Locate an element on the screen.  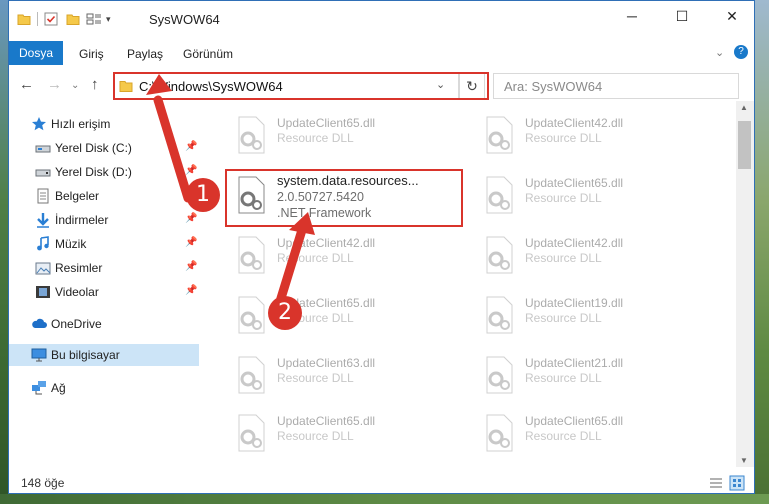
sidebar-item-network: Ağ is located at coordinates (104, 388).